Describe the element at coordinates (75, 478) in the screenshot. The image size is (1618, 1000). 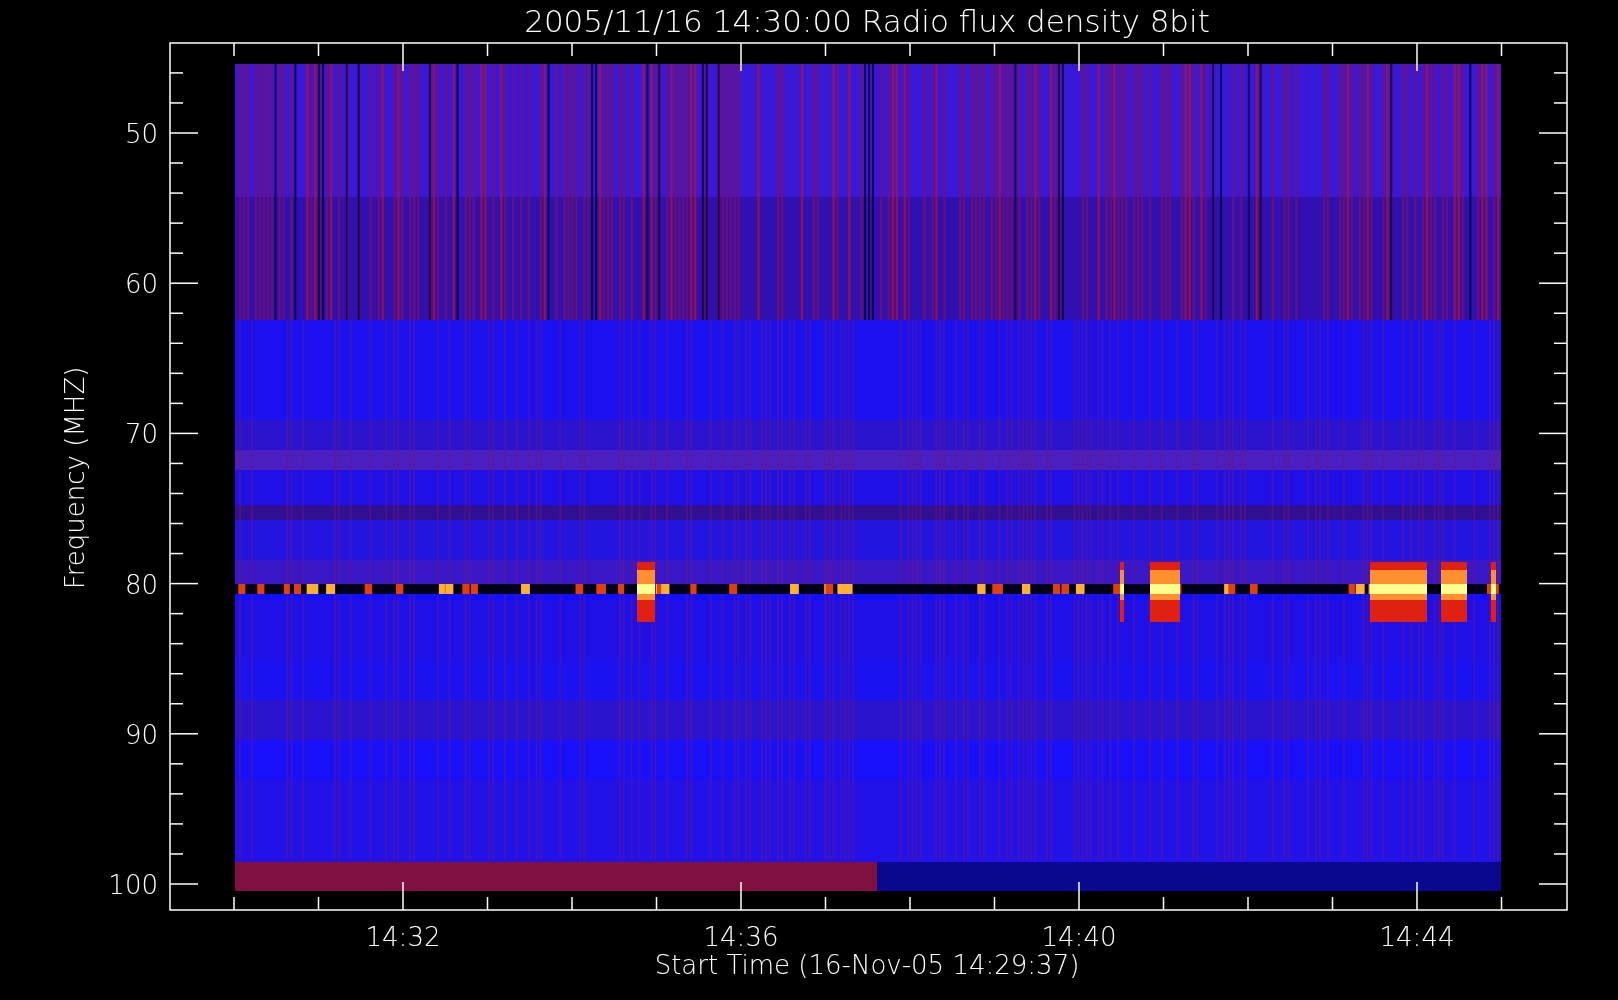
I see `axis-title: Frequency (MHZ)` at that location.